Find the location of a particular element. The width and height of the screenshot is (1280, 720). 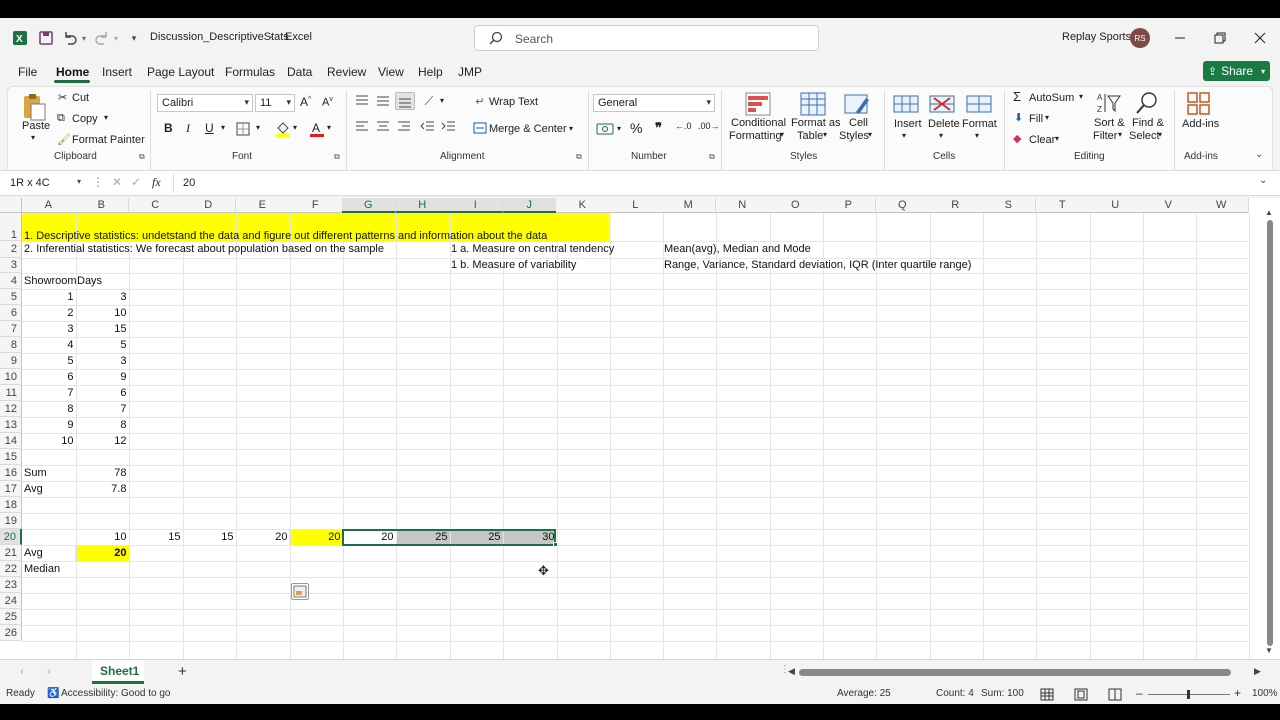

conditional-formatting-label1: Conditional is located at coordinates (758, 123).